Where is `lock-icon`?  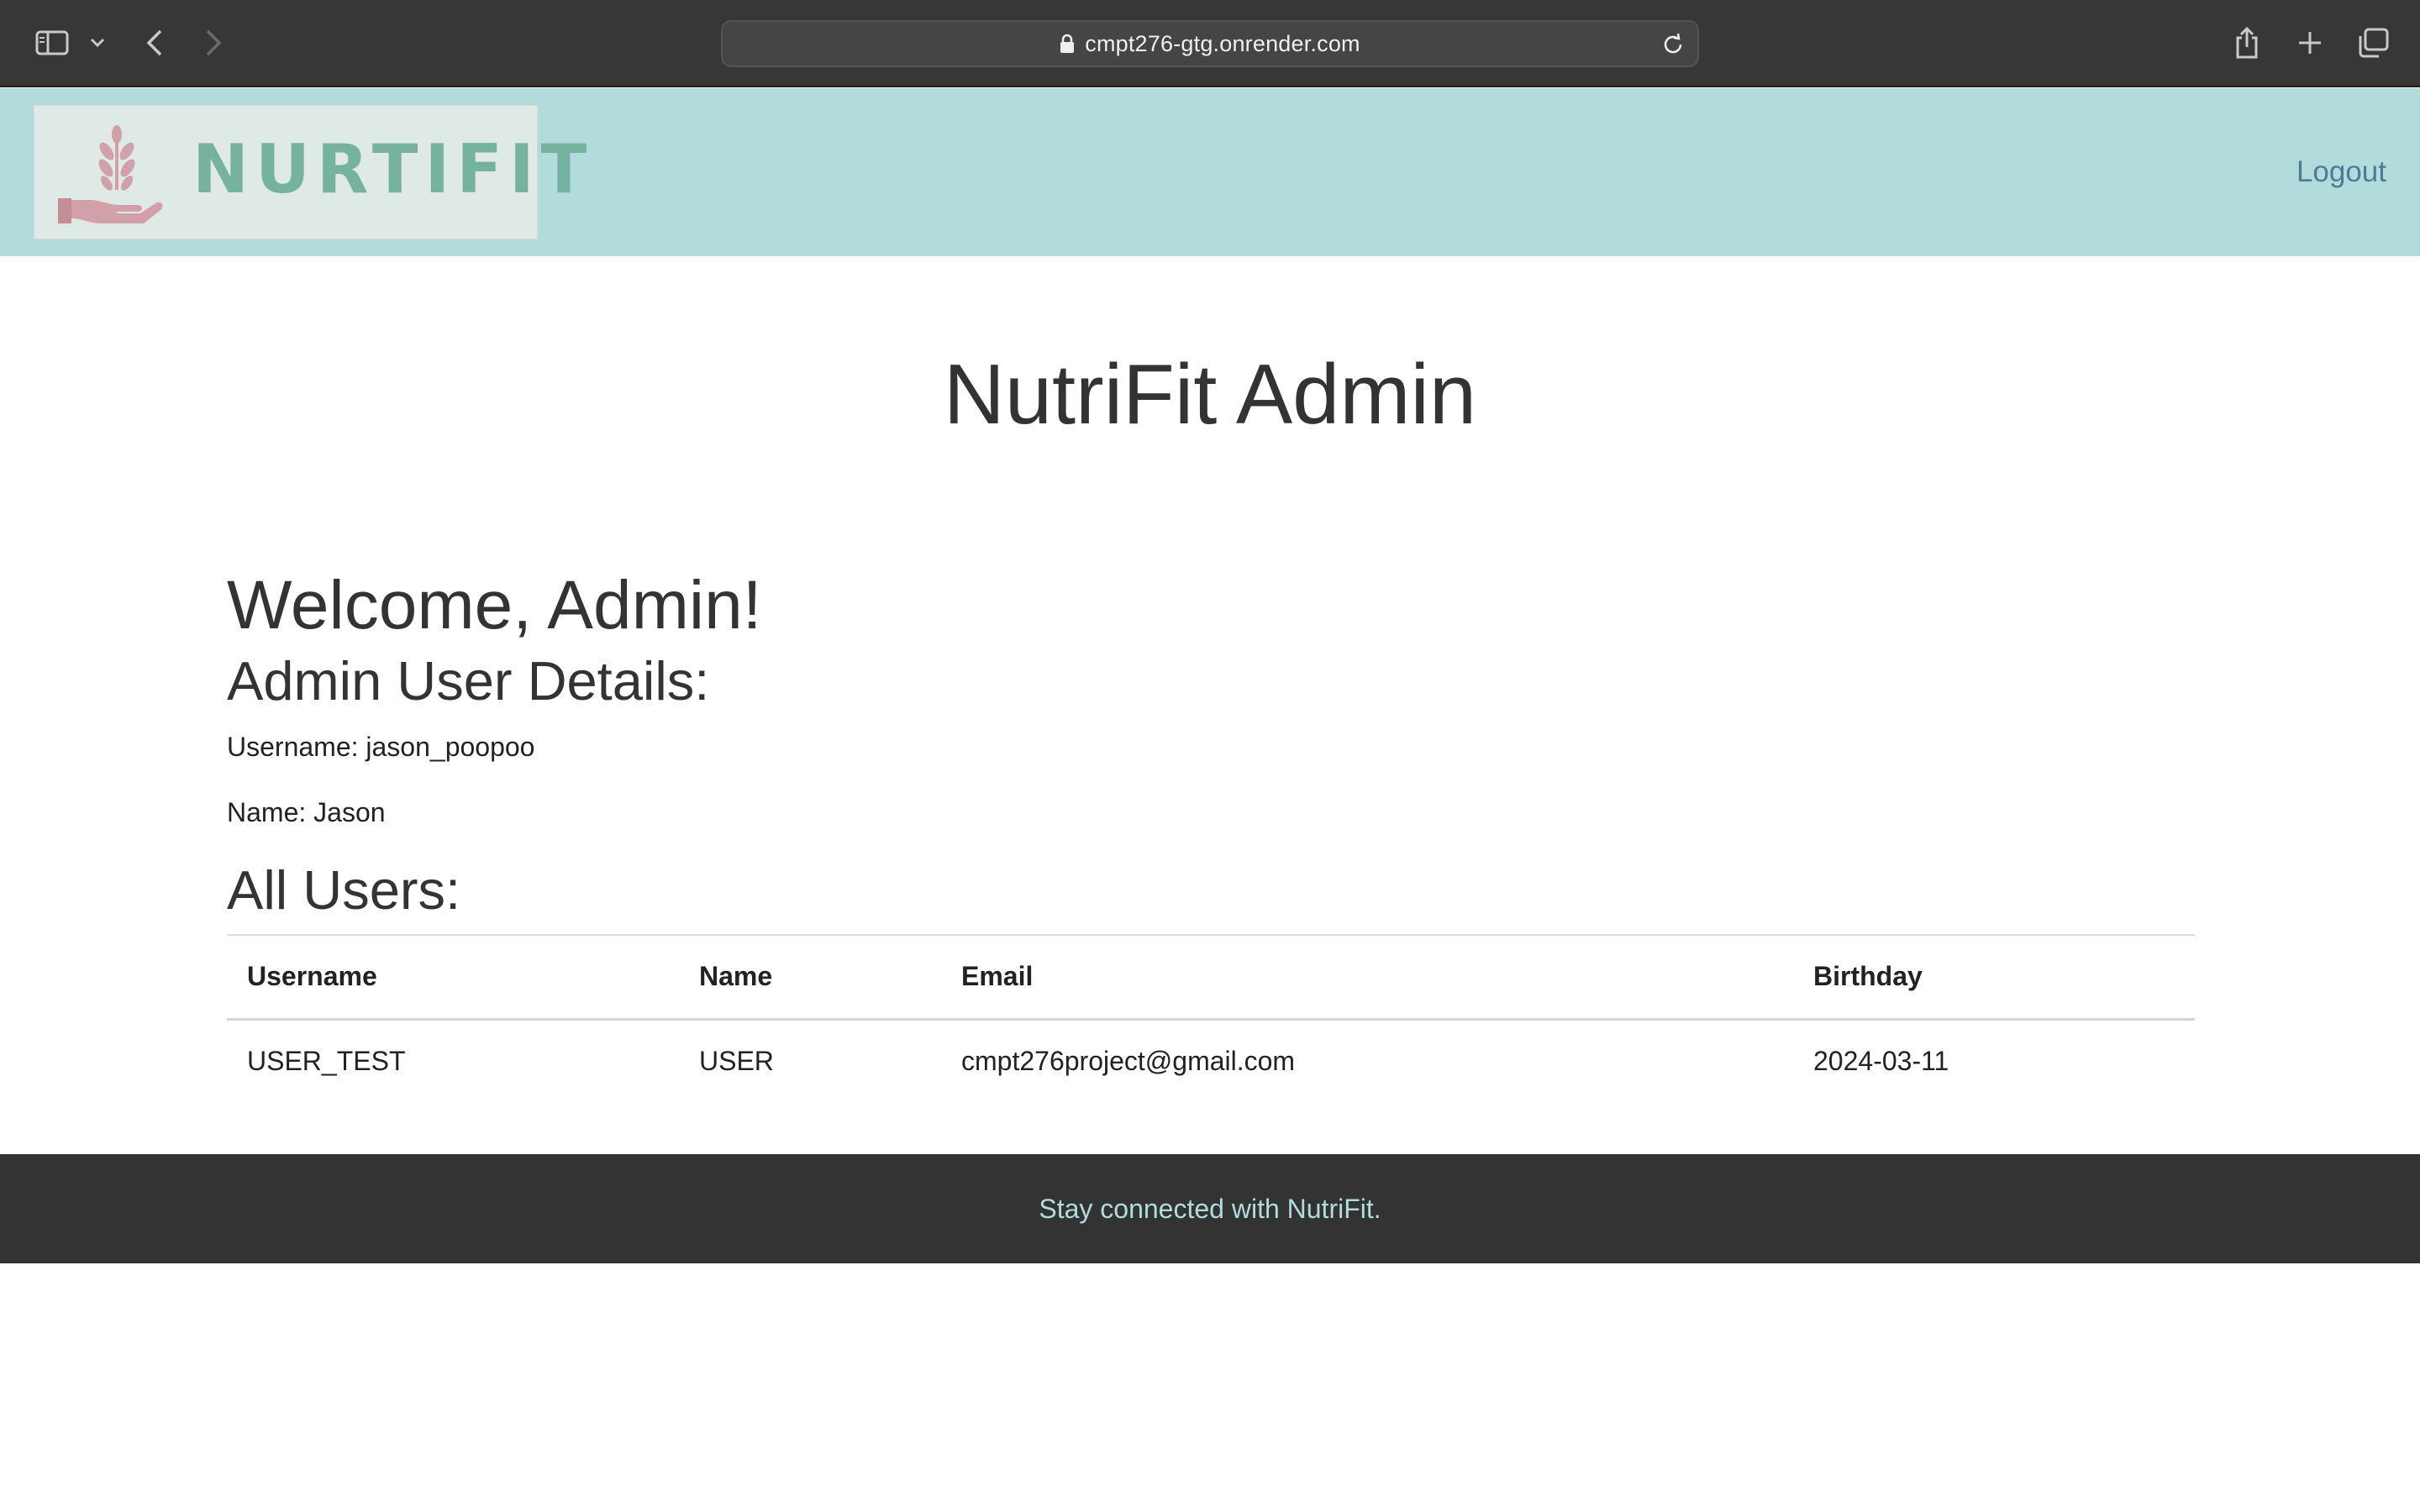
lock-icon is located at coordinates (1067, 44).